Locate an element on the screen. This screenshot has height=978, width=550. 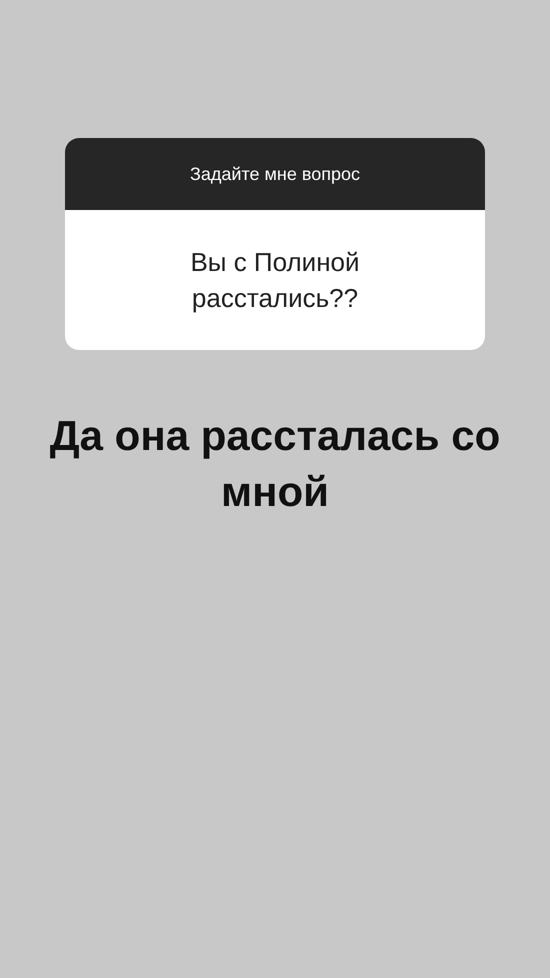
answer-text: Да она рассталась со мной is located at coordinates (275, 464).